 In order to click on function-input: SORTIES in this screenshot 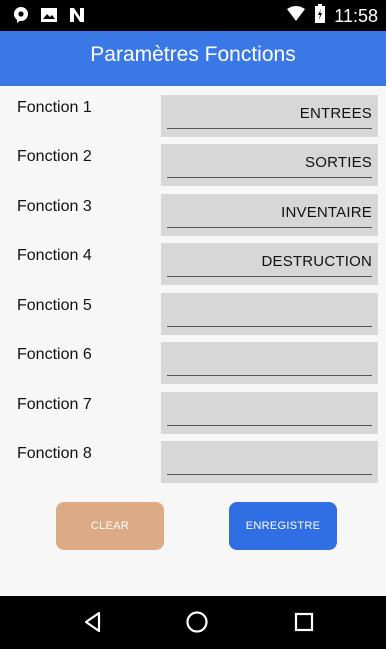, I will do `click(269, 165)`.